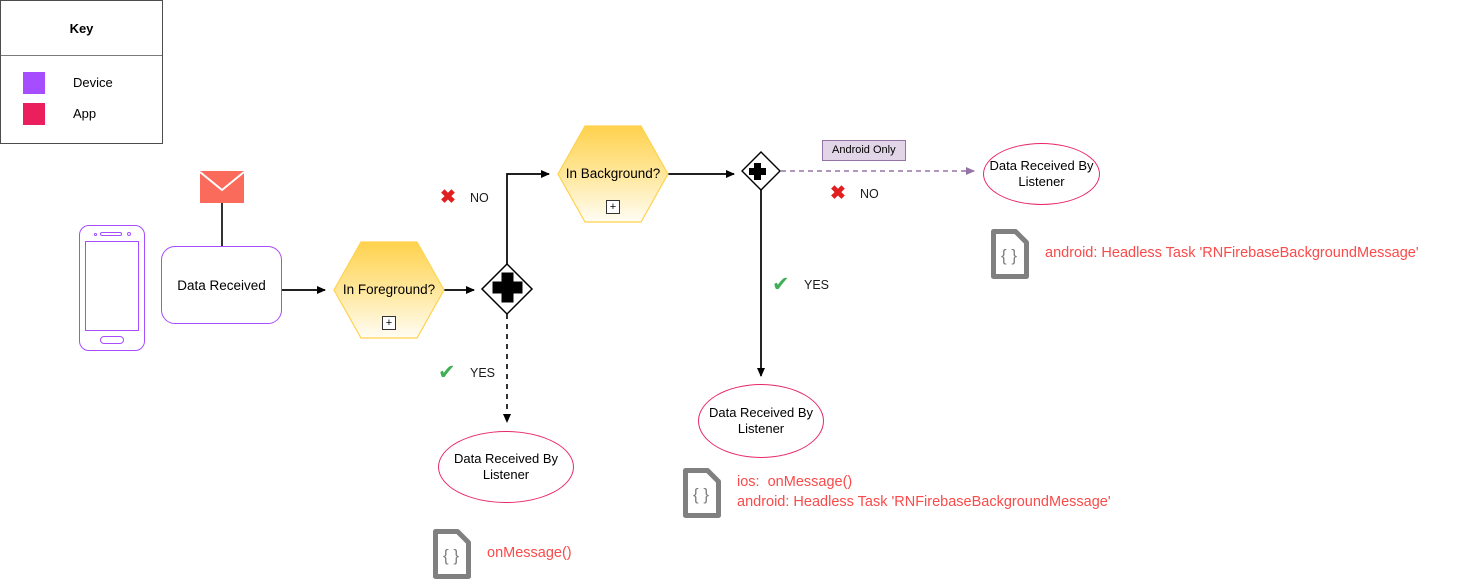 The width and height of the screenshot is (1482, 579). Describe the element at coordinates (467, 372) in the screenshot. I see `decision-foreground-yes: ✔ YES` at that location.